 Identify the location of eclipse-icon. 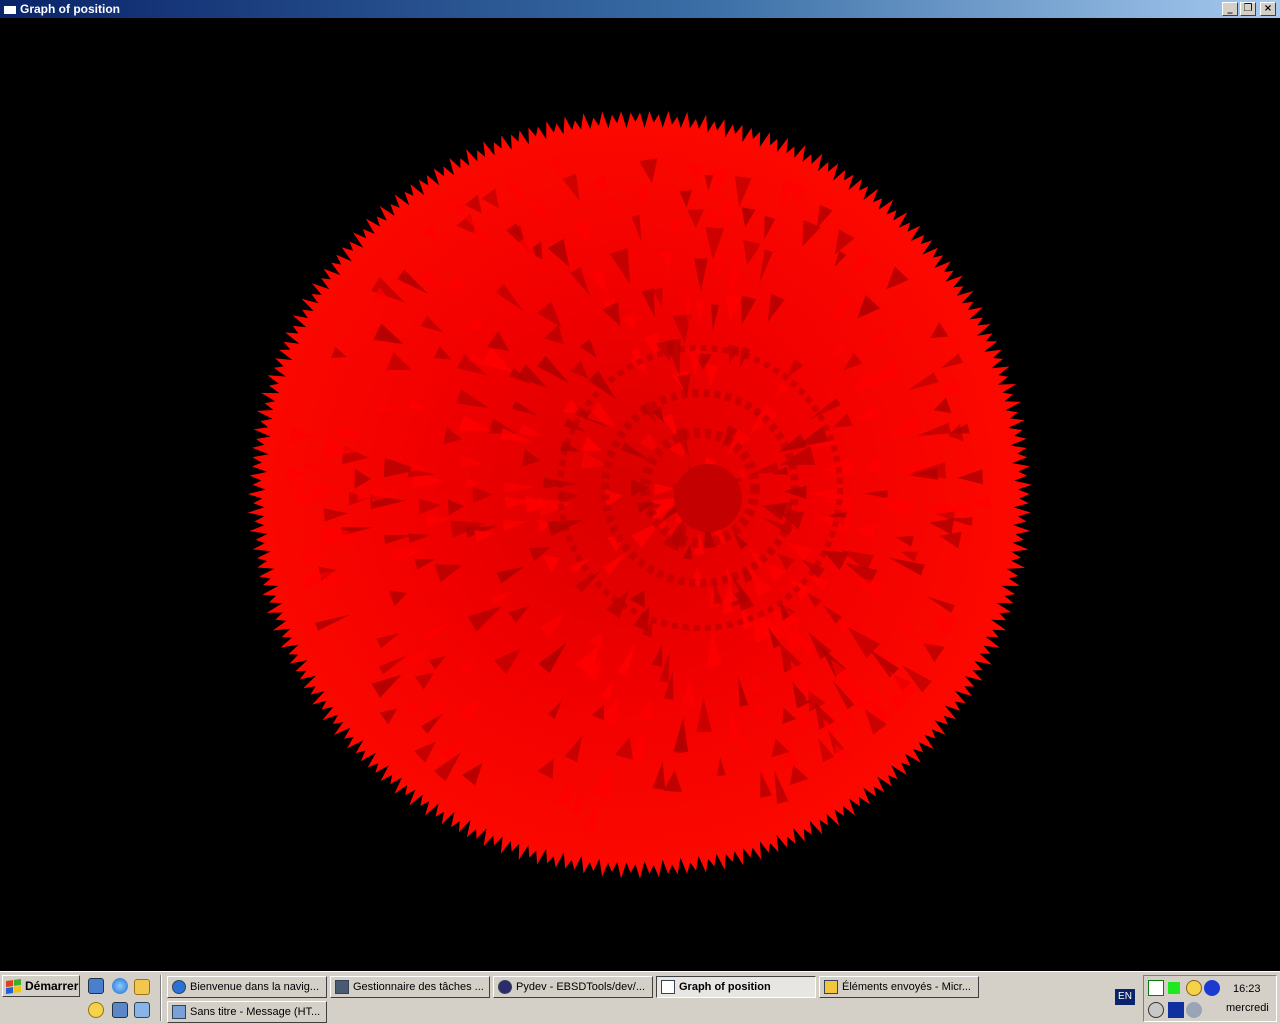
(505, 987).